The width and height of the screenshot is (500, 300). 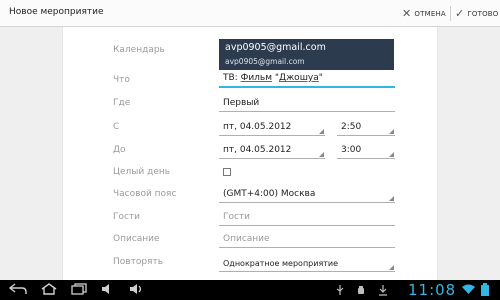 What do you see at coordinates (257, 150) in the screenshot?
I see `to-date-value: пт, 04.05.2012` at bounding box center [257, 150].